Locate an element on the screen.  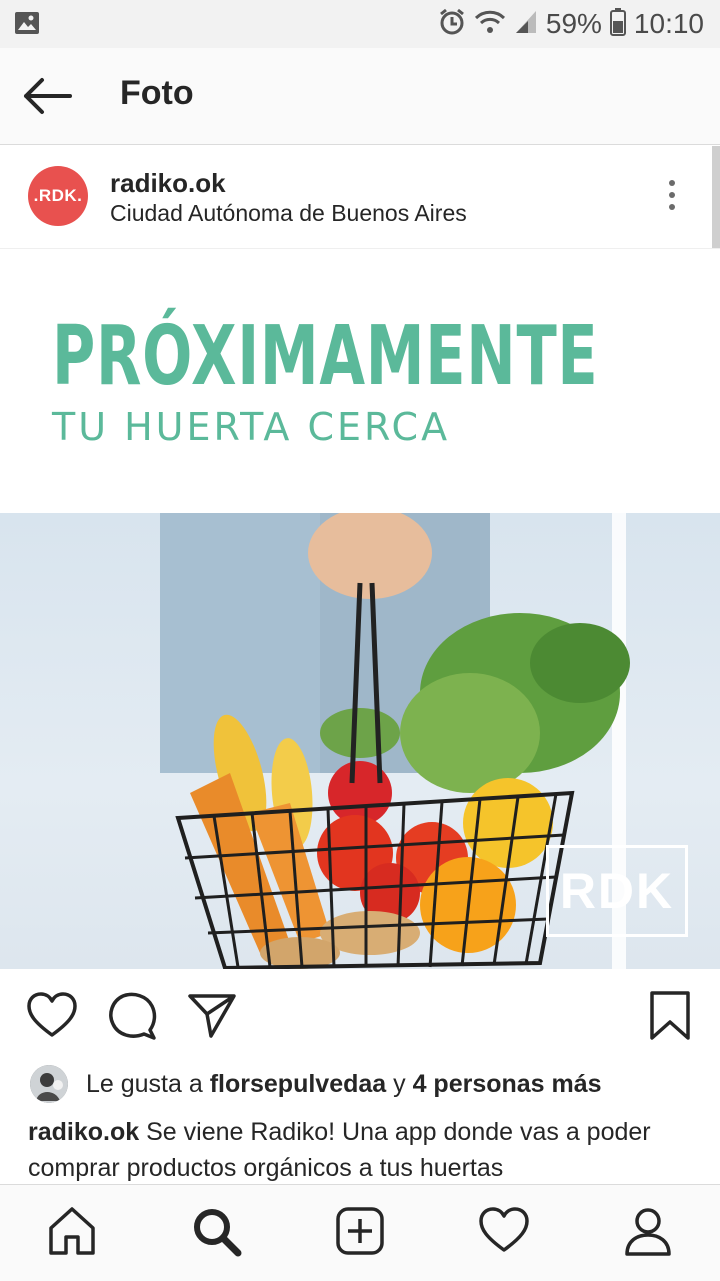
nav-activity is located at coordinates (504, 1231).